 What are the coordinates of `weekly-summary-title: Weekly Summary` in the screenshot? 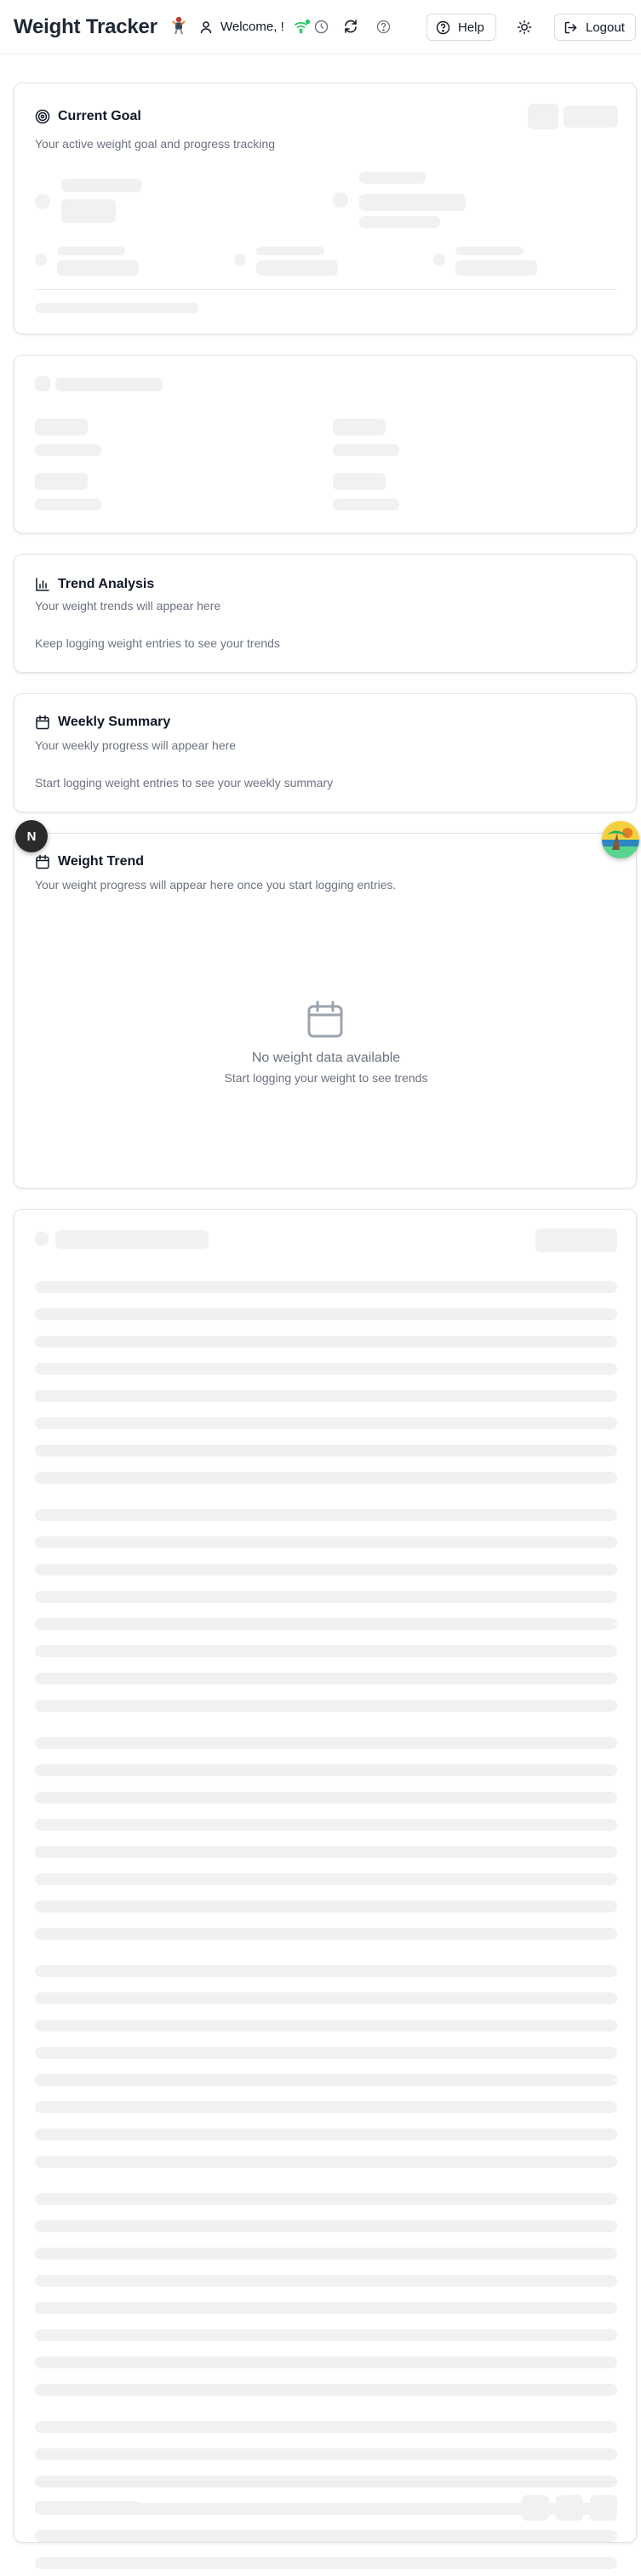 It's located at (114, 722).